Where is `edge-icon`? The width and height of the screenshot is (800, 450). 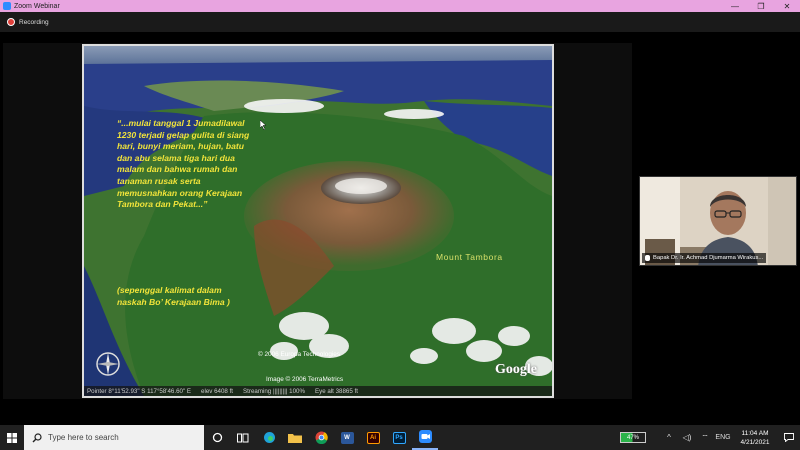
edge-icon is located at coordinates (269, 437).